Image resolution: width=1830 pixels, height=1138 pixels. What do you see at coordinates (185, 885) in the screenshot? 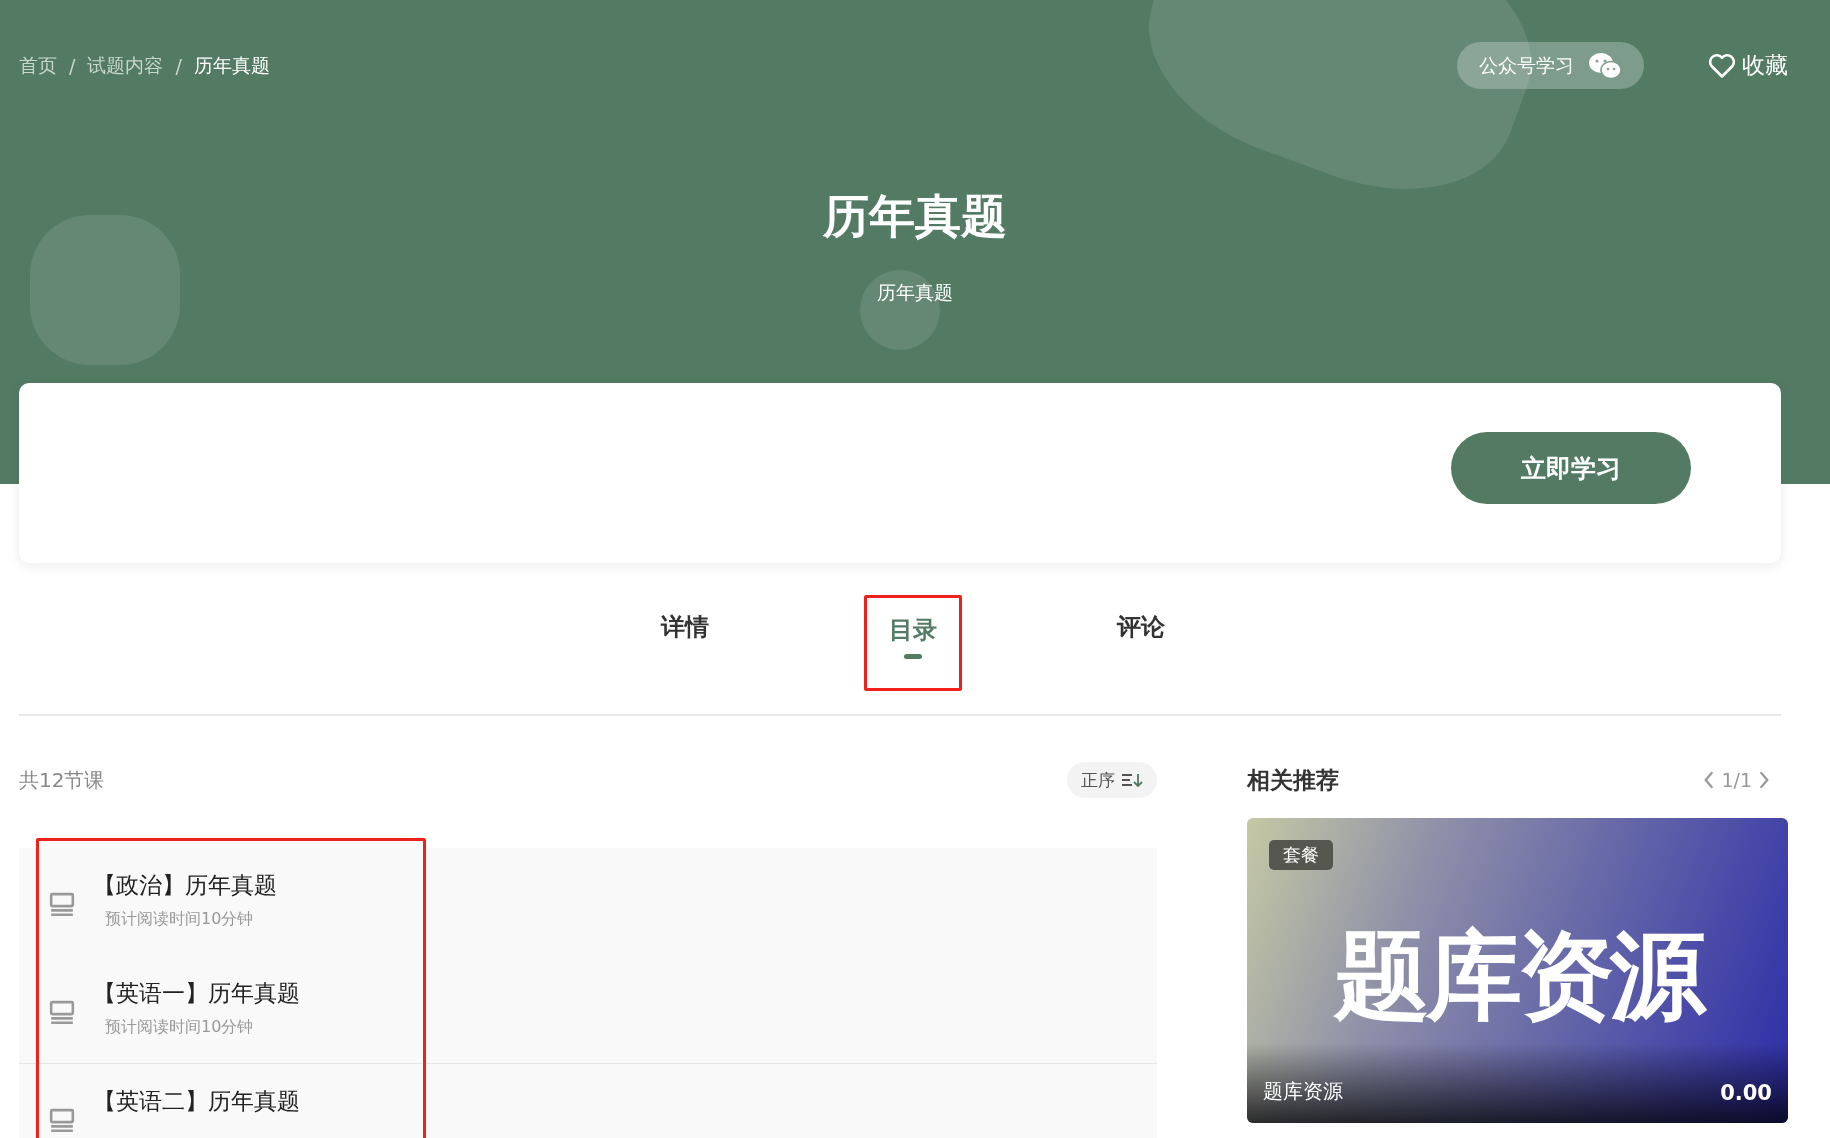
I see `lesson-title: 【政治】历年真题` at bounding box center [185, 885].